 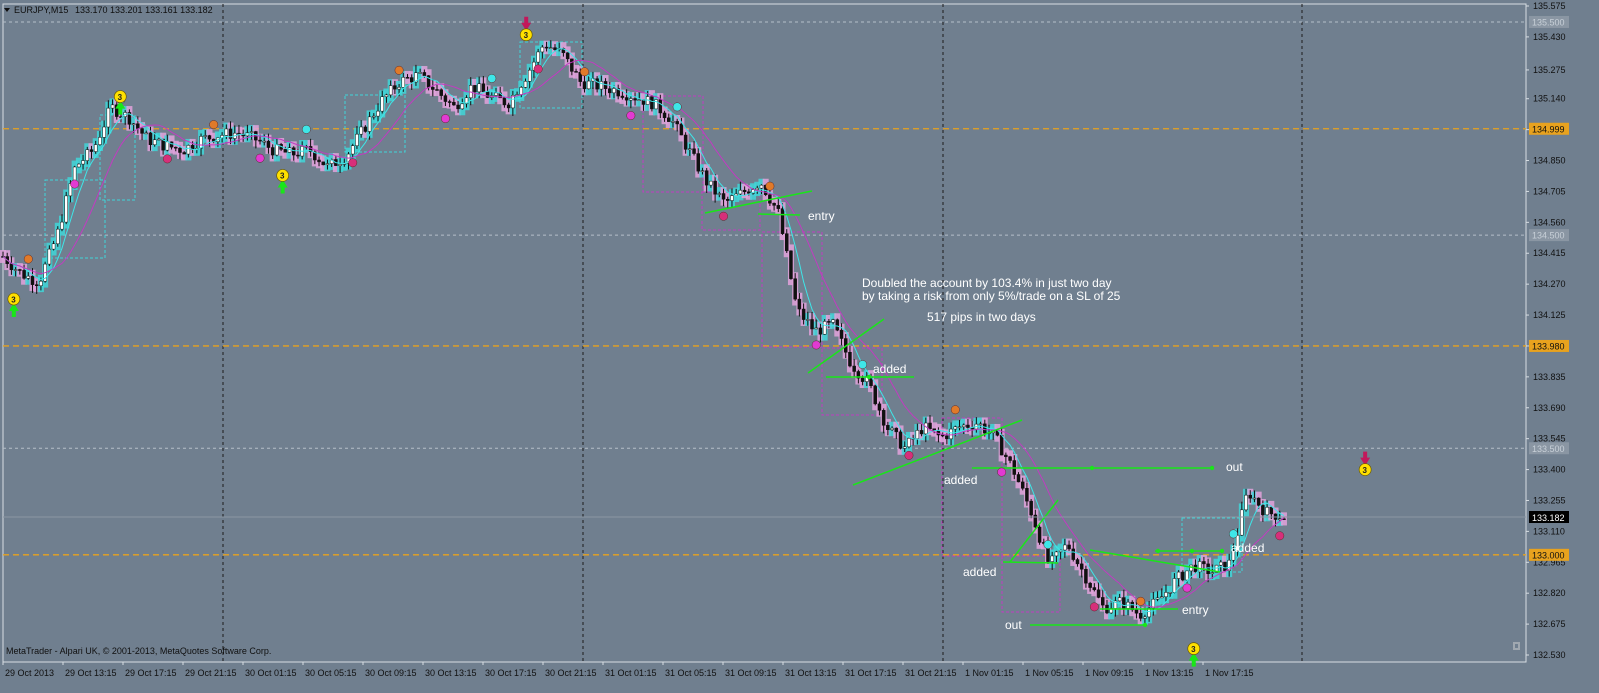 What do you see at coordinates (931, 673) in the screenshot?
I see `time-tick-label: 31 Oct 21:15` at bounding box center [931, 673].